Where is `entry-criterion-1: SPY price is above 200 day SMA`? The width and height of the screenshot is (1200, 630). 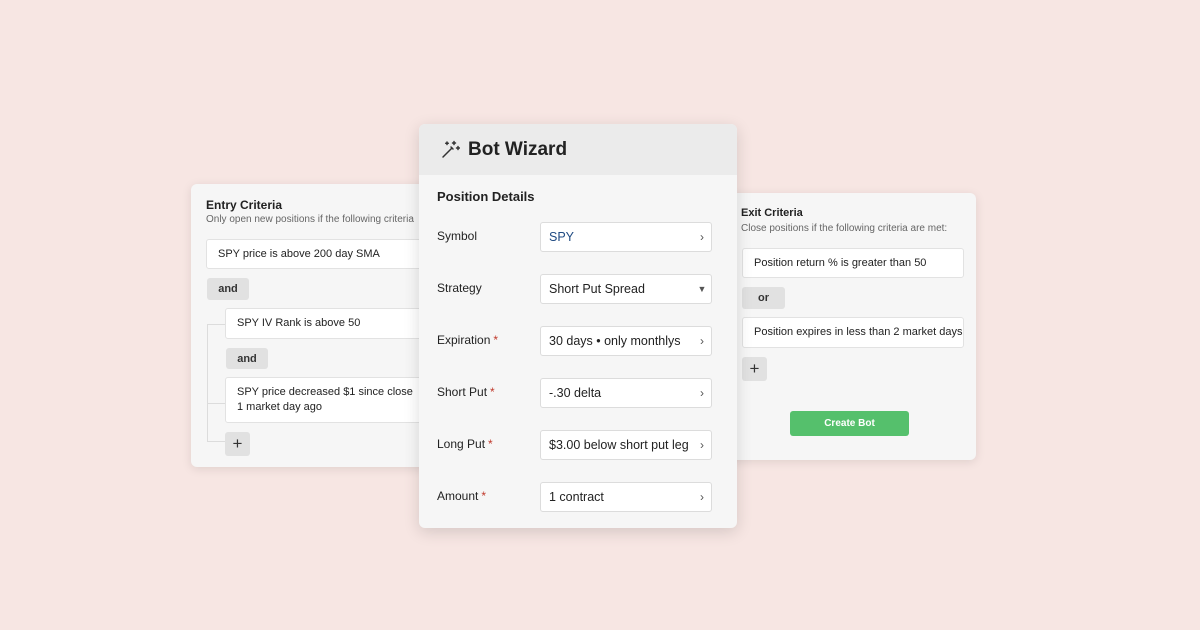 entry-criterion-1: SPY price is above 200 day SMA is located at coordinates (328, 254).